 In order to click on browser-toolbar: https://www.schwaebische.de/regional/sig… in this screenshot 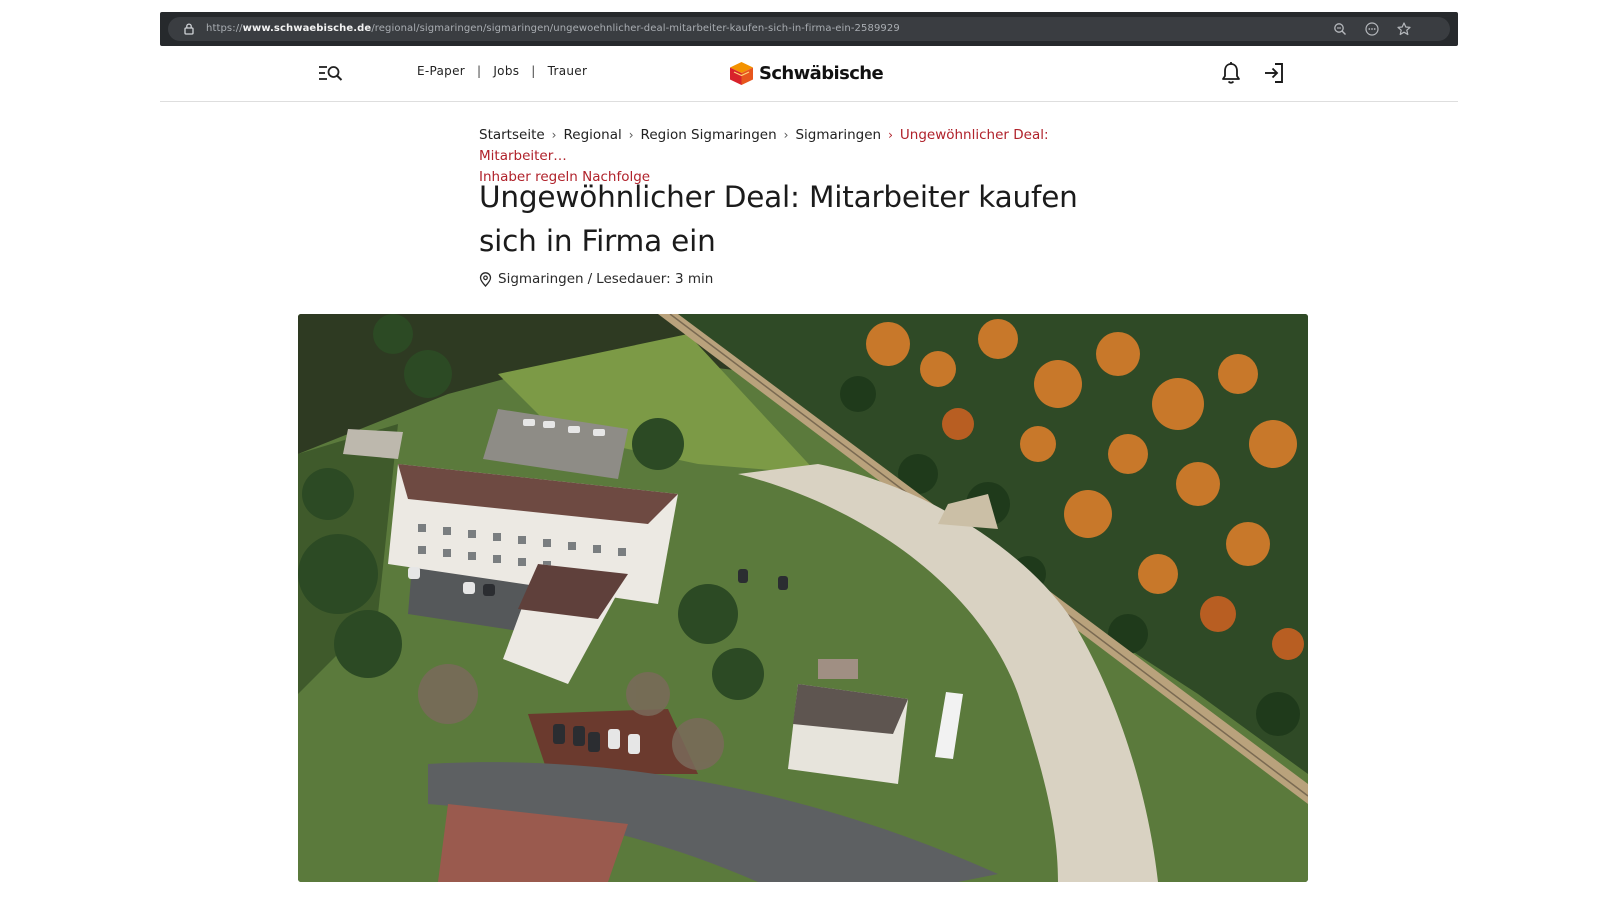, I will do `click(809, 29)`.